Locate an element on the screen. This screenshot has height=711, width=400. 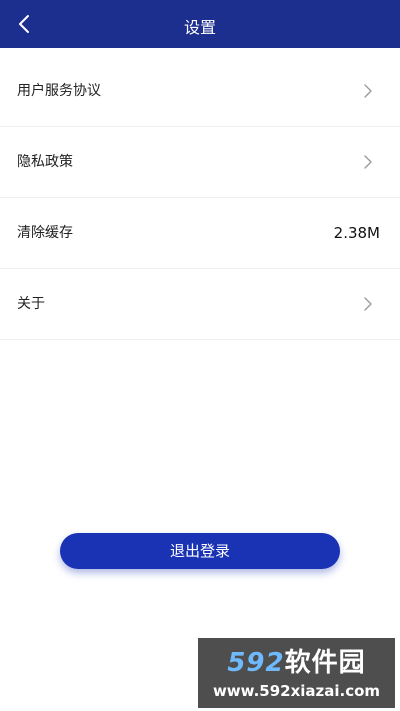
settings-item-label: 关于 is located at coordinates (31, 304).